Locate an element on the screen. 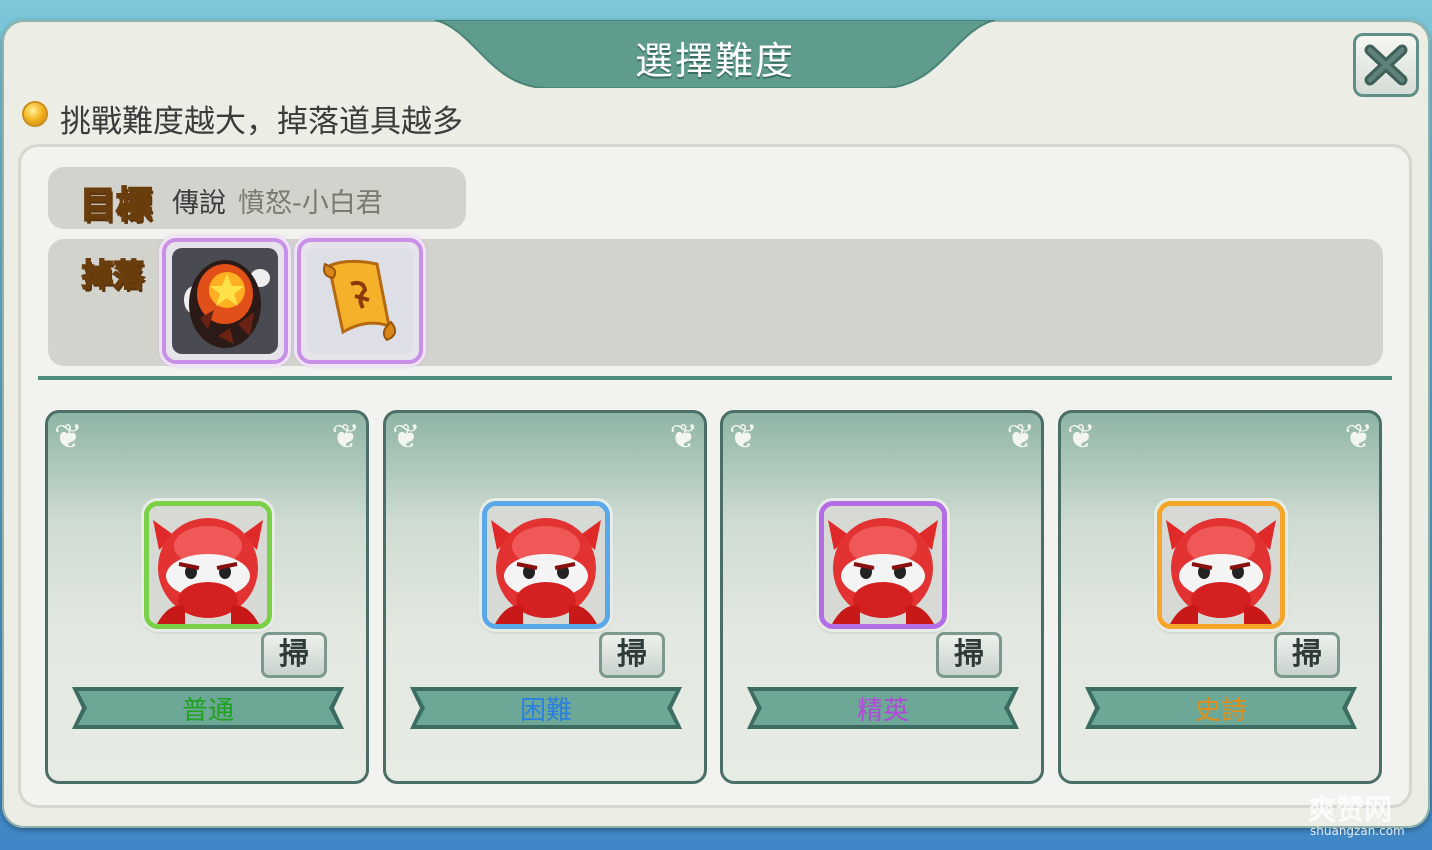 This screenshot has width=1432, height=850. drop-item-lava-egg is located at coordinates (225, 301).